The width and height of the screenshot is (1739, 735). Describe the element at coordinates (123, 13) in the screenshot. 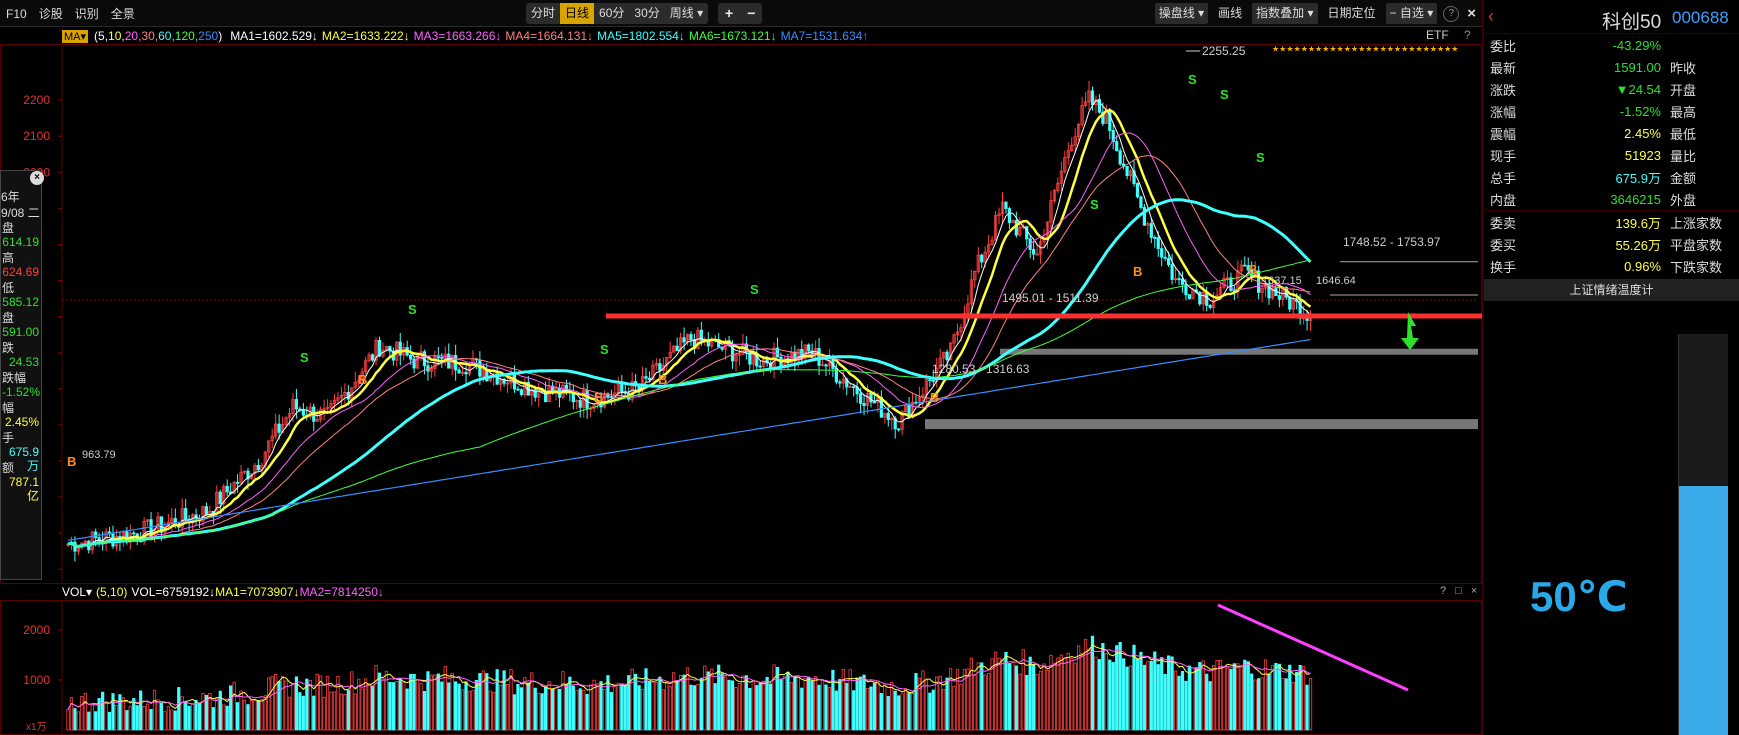

I see `panorama-button: 全景` at that location.